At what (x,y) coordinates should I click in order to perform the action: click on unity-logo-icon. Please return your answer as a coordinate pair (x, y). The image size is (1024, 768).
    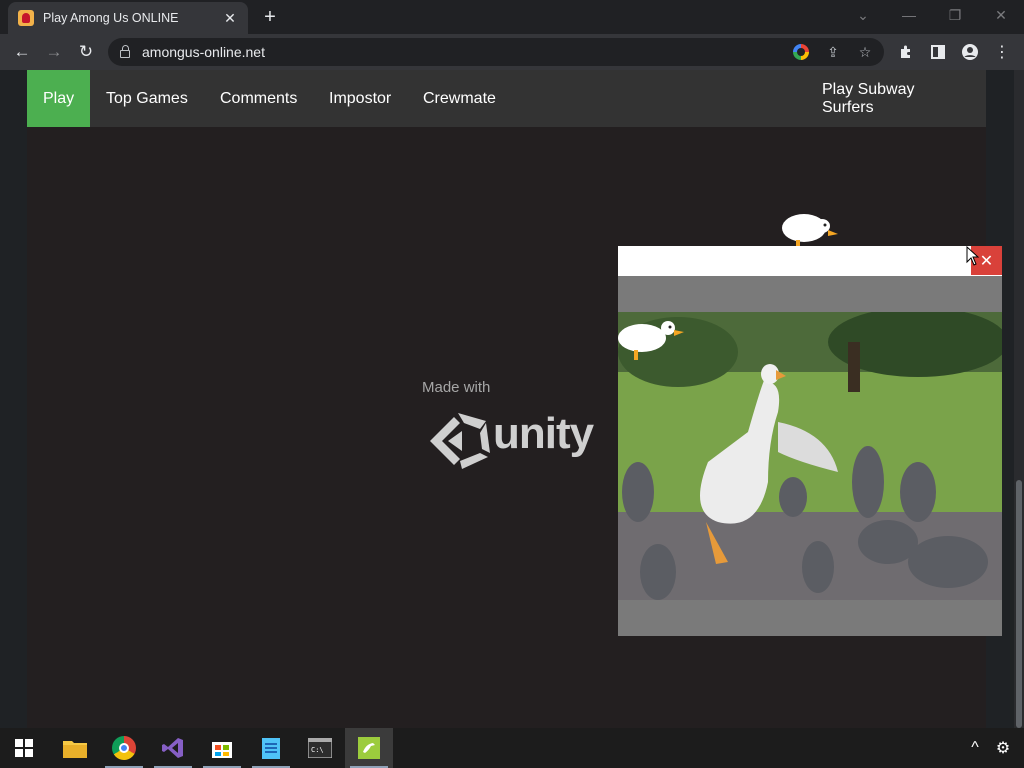
    Looking at the image, I should click on (460, 441).